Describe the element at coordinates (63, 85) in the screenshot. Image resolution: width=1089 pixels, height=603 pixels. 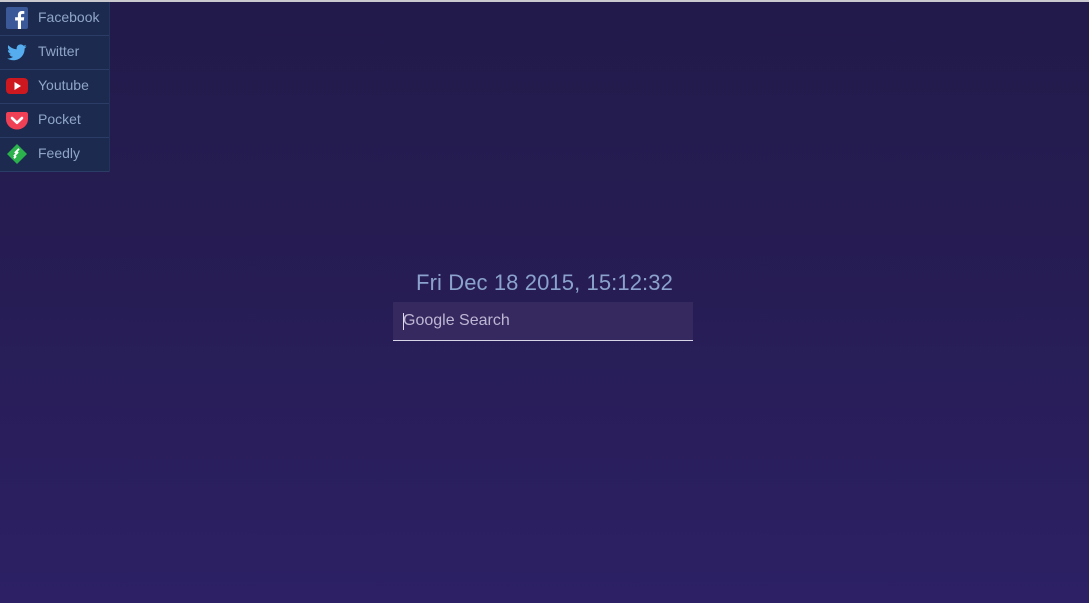
I see `sidebar-item-label: Youtube` at that location.